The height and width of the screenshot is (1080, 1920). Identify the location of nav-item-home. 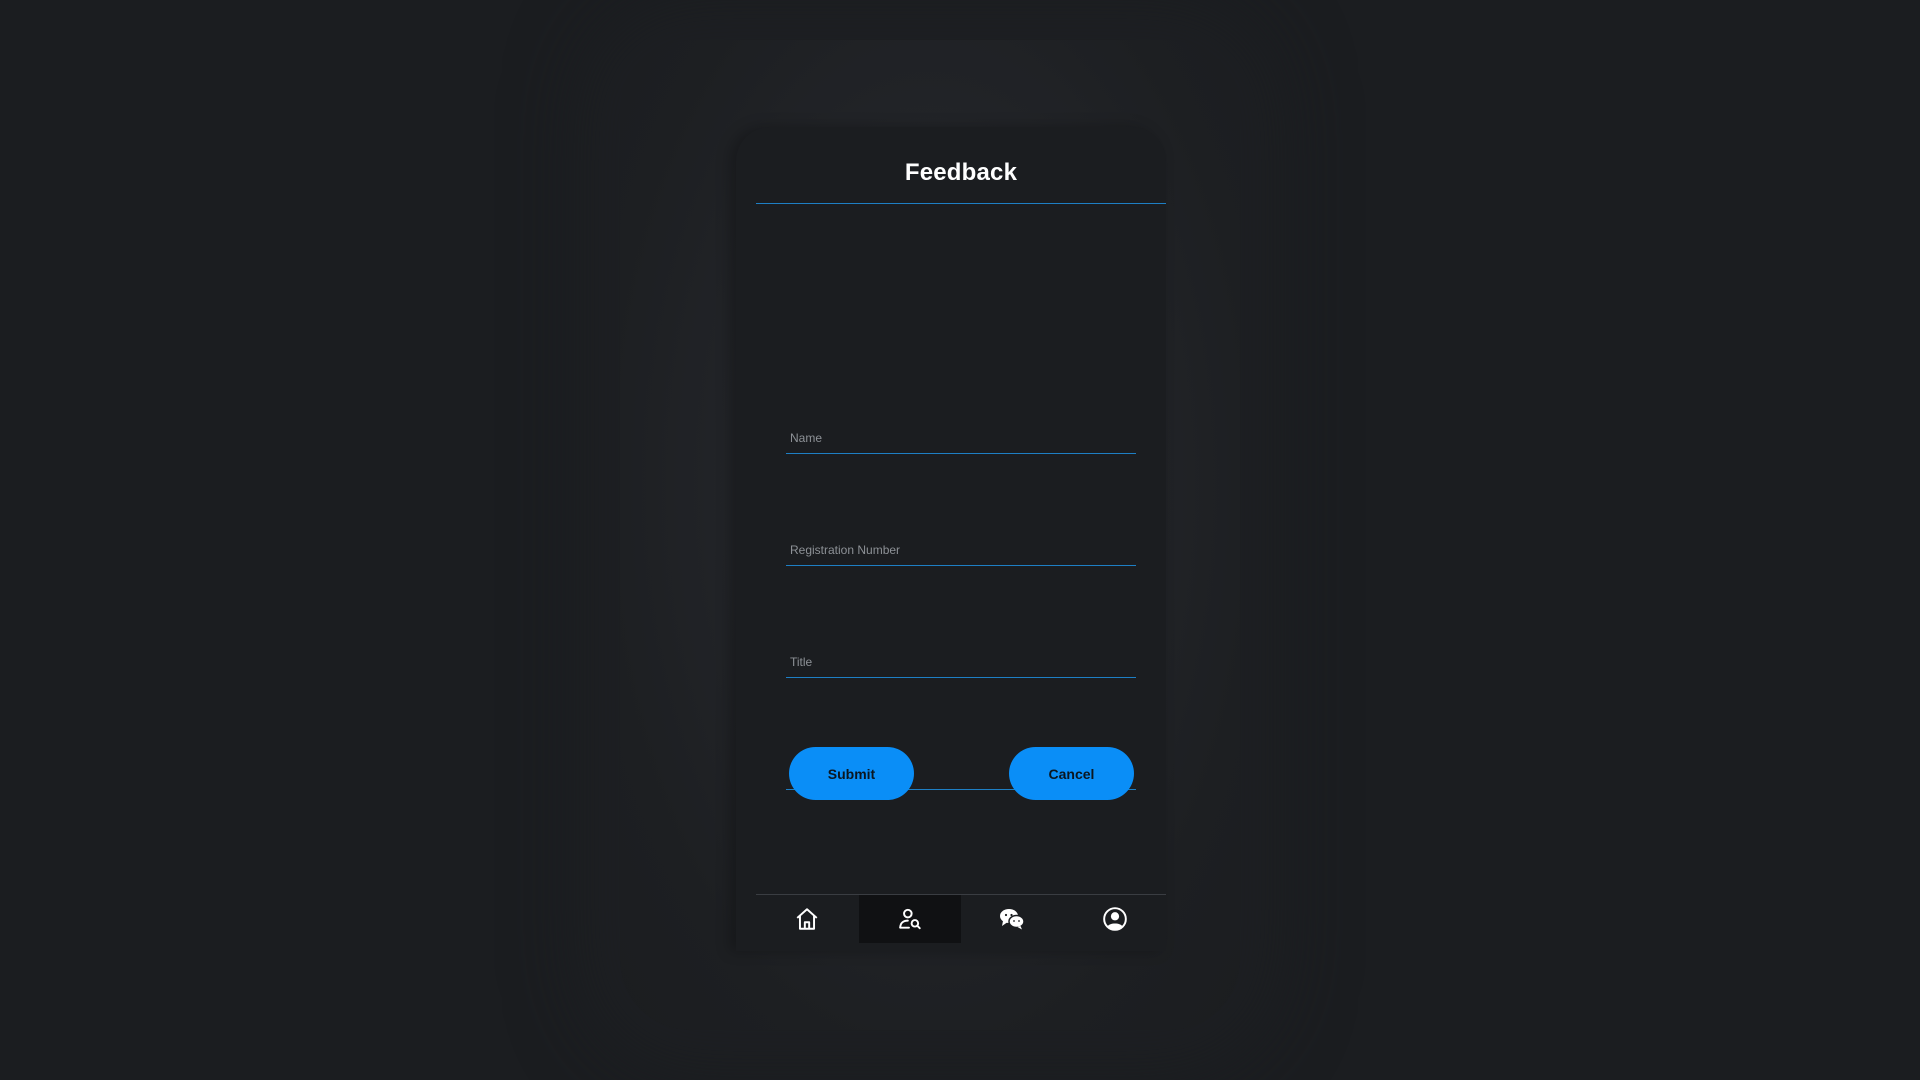
(807, 919).